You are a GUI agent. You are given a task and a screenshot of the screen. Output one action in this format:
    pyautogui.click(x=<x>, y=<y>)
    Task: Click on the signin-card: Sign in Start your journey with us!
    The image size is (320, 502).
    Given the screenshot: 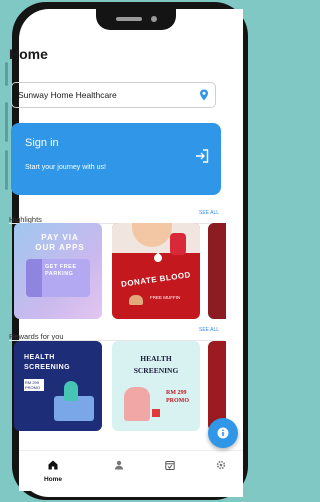 What is the action you would take?
    pyautogui.click(x=116, y=159)
    